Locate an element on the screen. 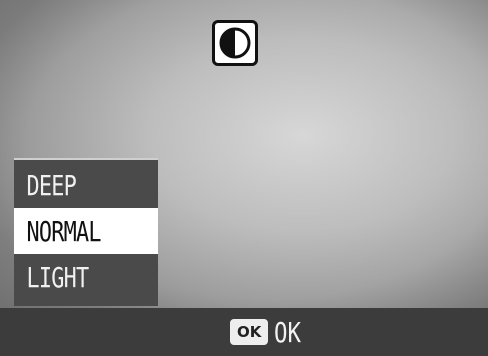 The height and width of the screenshot is (356, 488). ok-badge-icon: OK is located at coordinates (249, 332).